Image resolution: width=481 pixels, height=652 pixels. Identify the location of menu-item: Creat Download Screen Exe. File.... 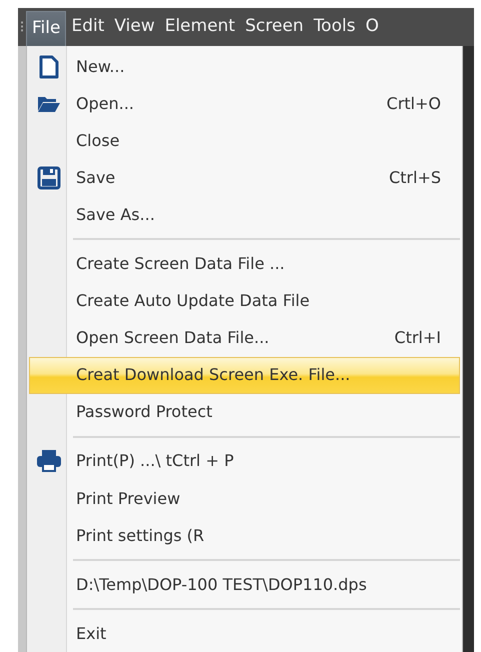
(244, 375).